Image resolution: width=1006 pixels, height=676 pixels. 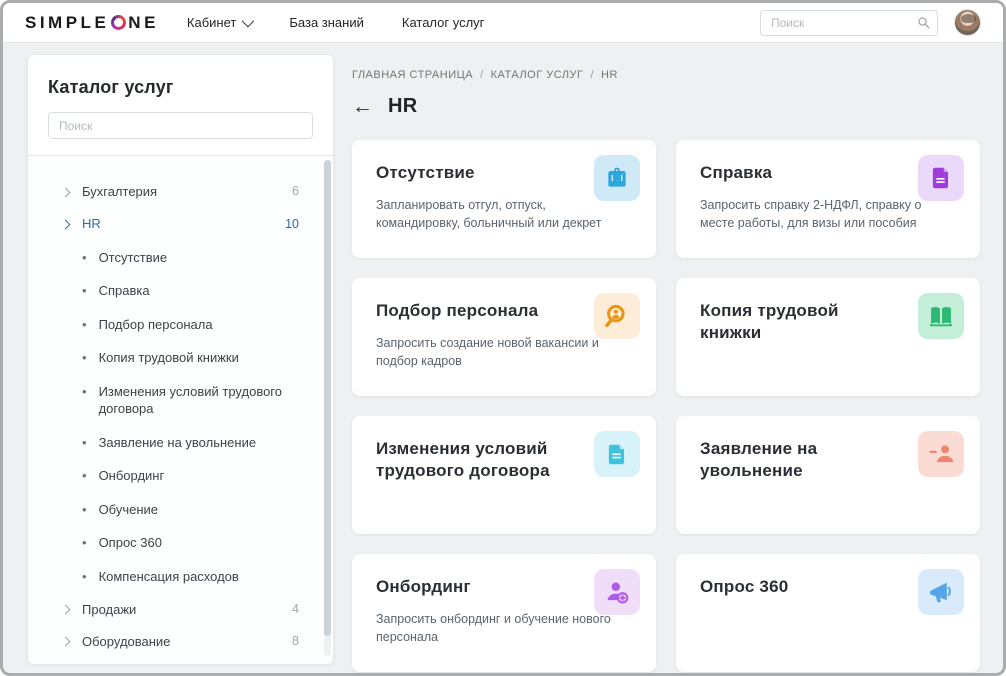 What do you see at coordinates (180, 224) in the screenshot?
I see `tree-group-hr: HR 10` at bounding box center [180, 224].